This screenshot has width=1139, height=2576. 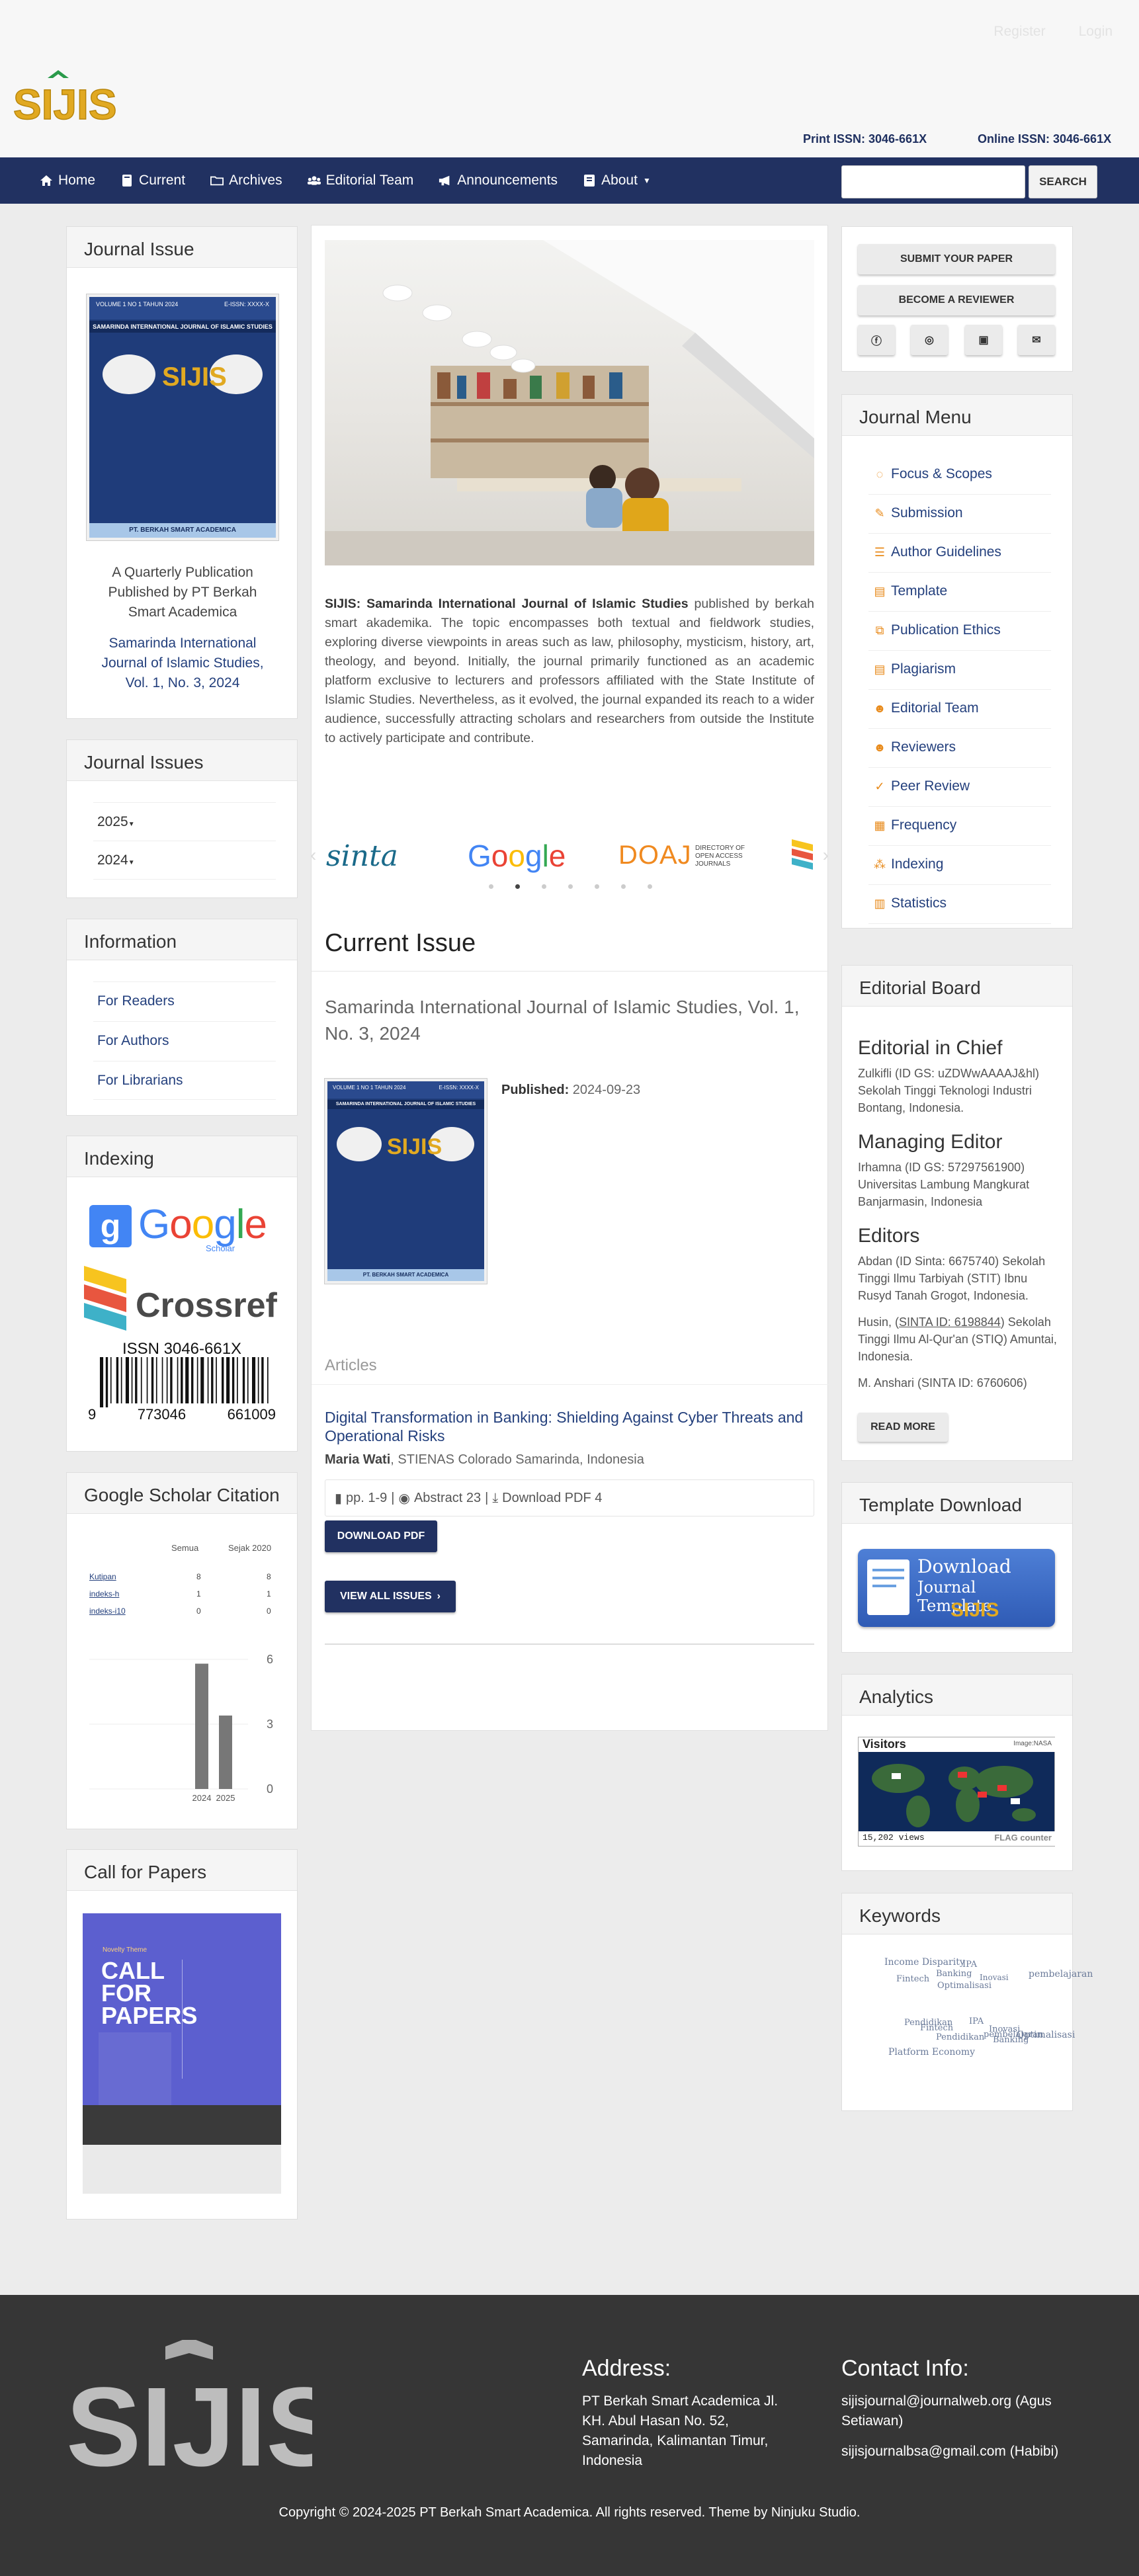 I want to click on register-link: Register, so click(x=1019, y=32).